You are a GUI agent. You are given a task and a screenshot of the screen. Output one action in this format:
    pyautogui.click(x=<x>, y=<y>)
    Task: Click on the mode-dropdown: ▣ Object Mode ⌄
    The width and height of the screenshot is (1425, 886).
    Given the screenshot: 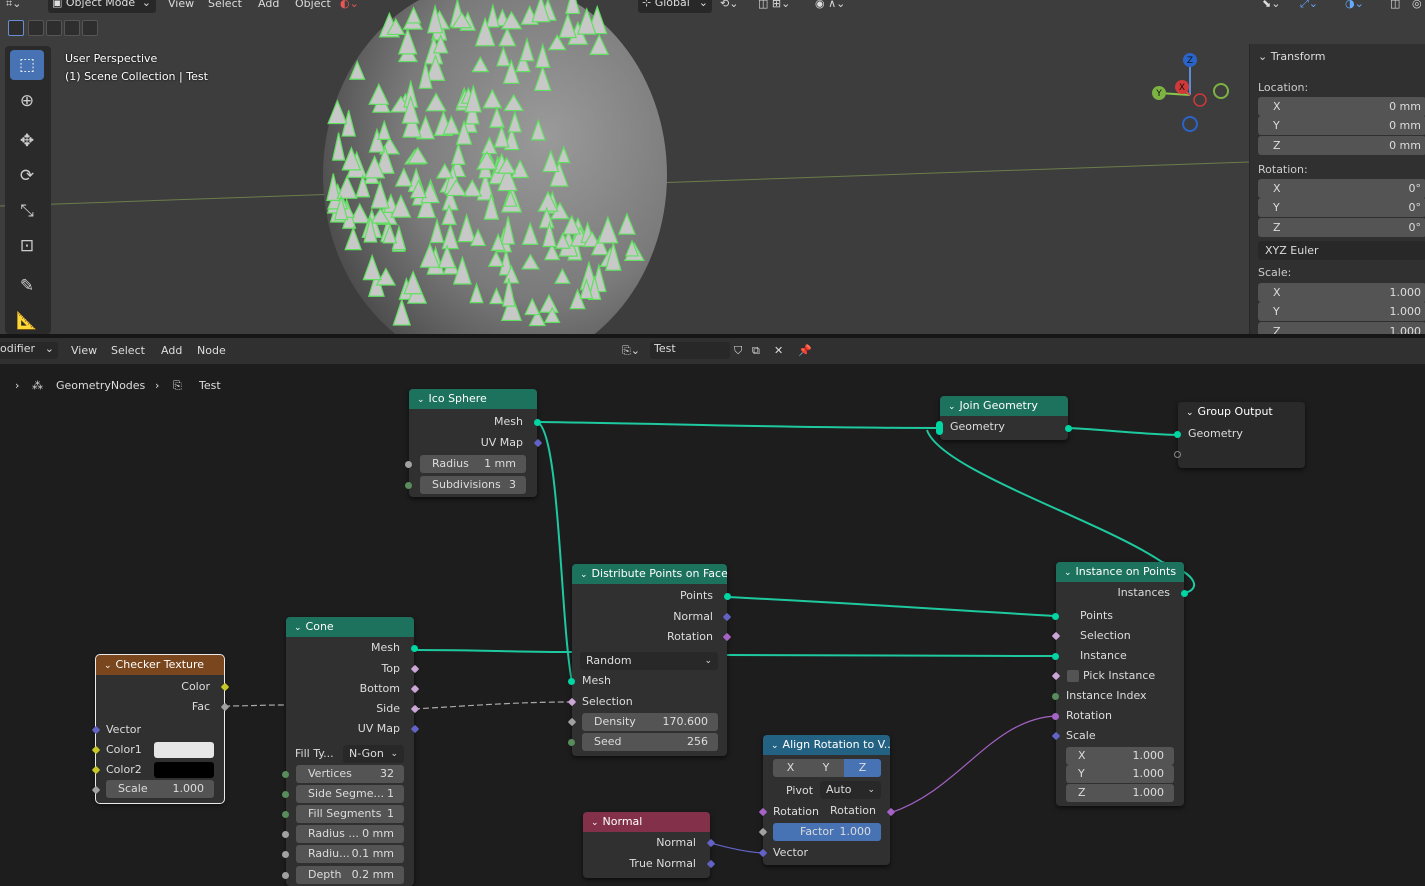 What is the action you would take?
    pyautogui.click(x=102, y=6)
    